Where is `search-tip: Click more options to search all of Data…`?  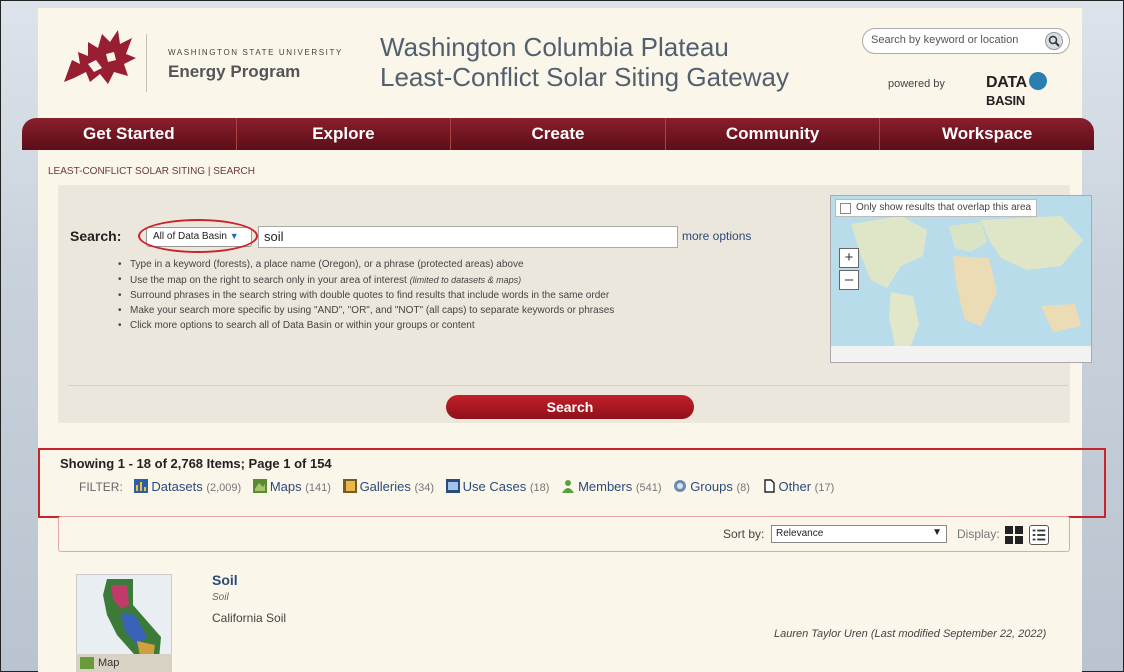
search-tip: Click more options to search all of Data… is located at coordinates (398, 326).